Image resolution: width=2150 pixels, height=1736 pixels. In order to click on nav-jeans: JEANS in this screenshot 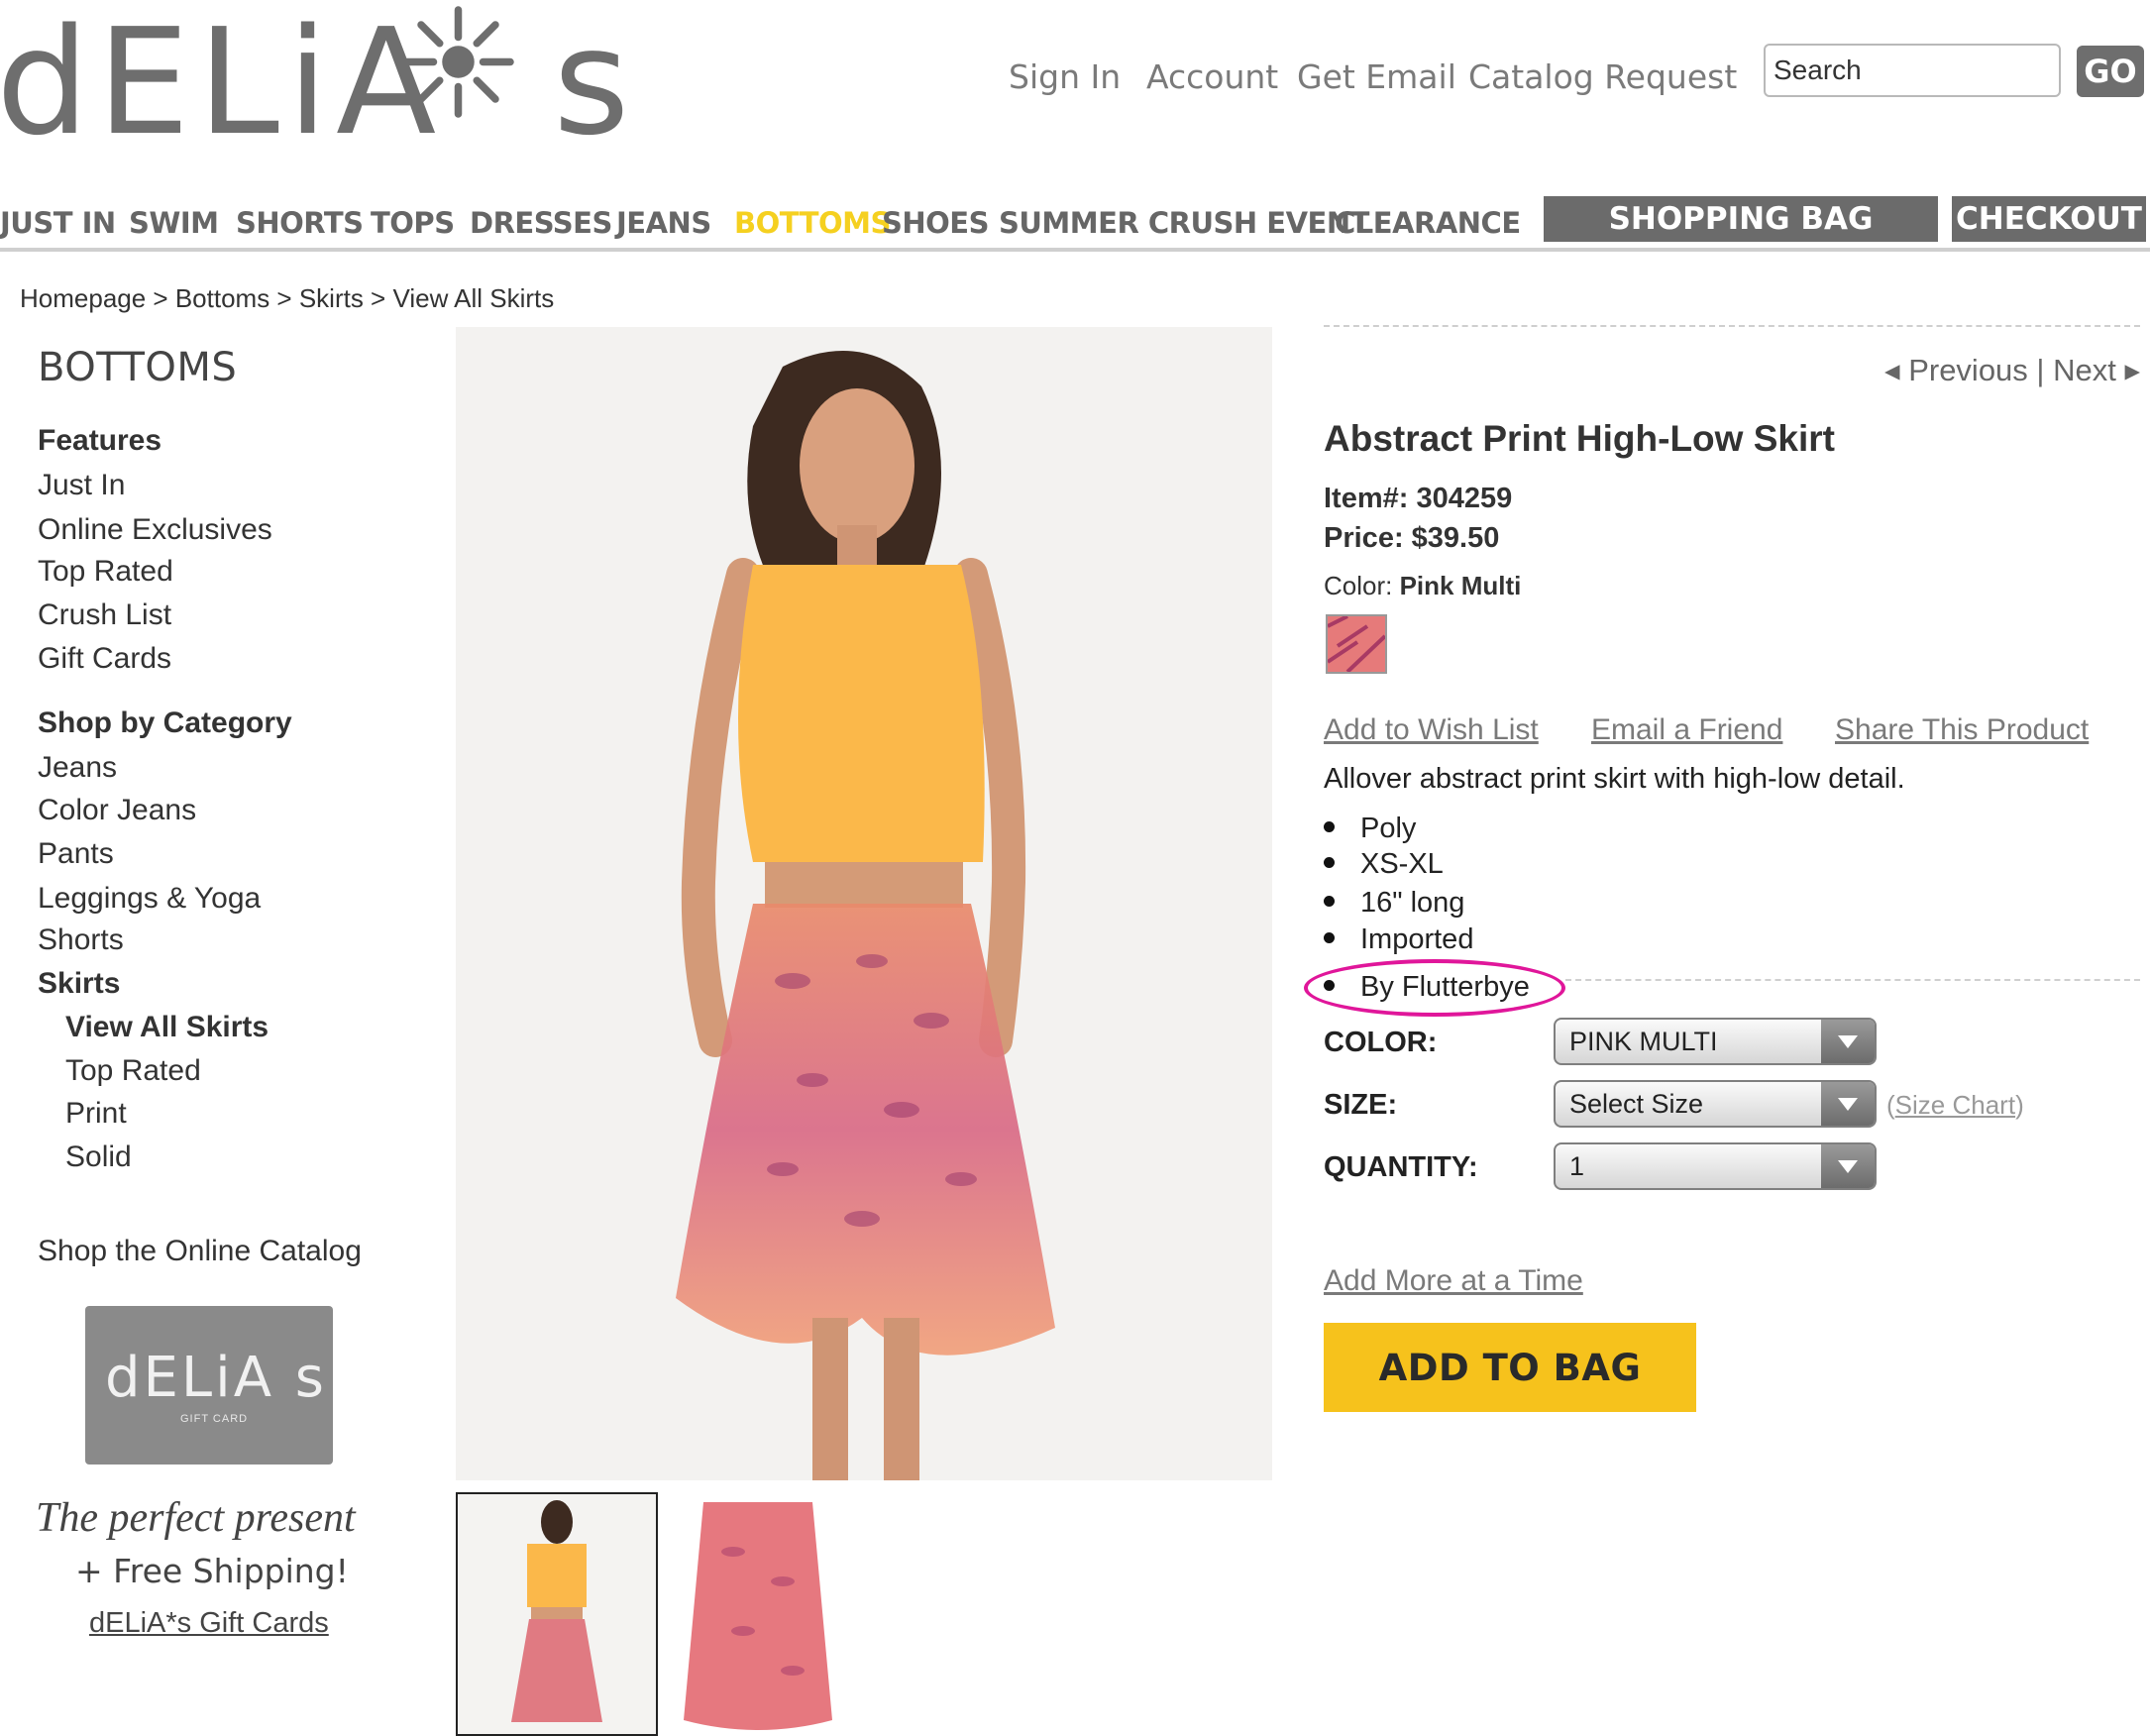, I will do `click(663, 223)`.